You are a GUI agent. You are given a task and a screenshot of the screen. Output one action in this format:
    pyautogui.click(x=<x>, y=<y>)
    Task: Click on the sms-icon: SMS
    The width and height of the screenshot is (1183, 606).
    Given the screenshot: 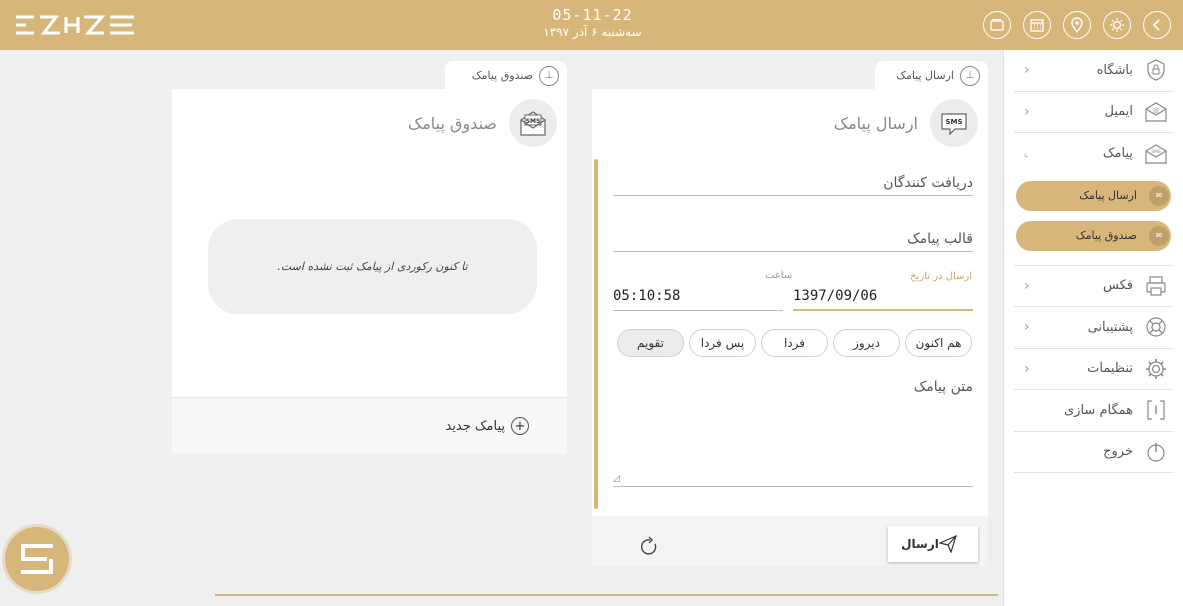 What is the action you would take?
    pyautogui.click(x=1156, y=154)
    